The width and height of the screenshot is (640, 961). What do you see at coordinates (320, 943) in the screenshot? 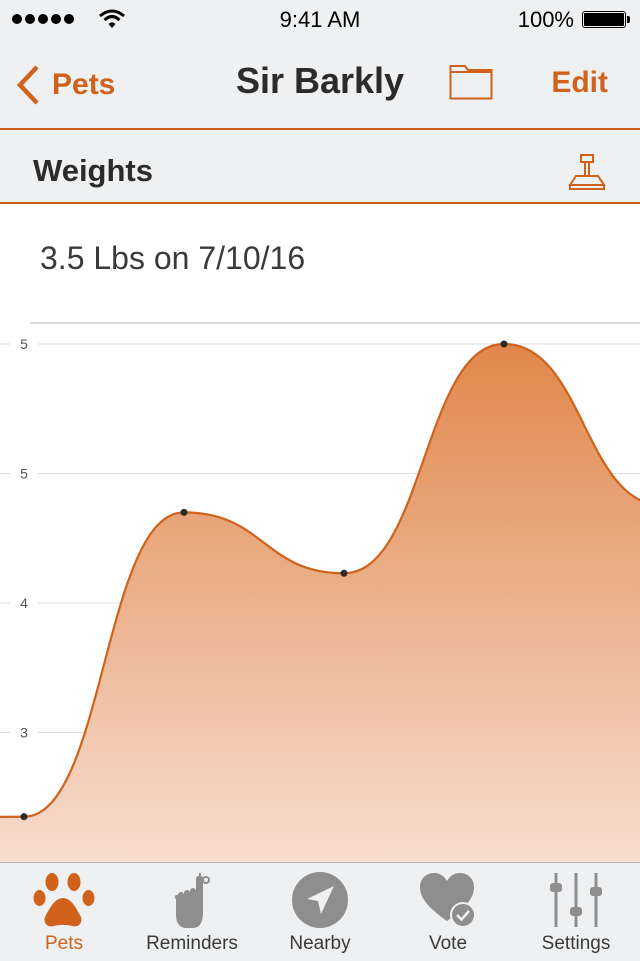
I see `tab-label: Nearby` at bounding box center [320, 943].